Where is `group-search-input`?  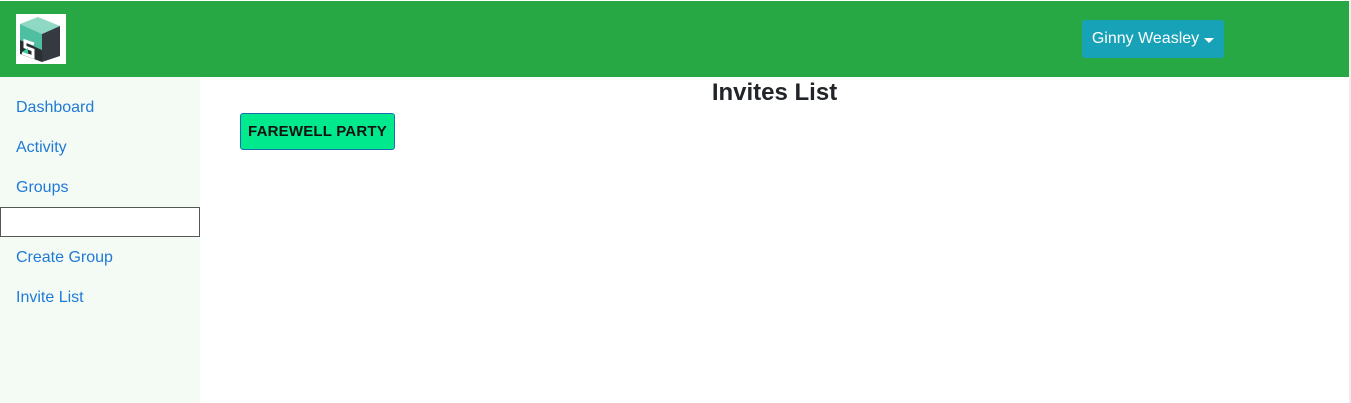
group-search-input is located at coordinates (100, 222).